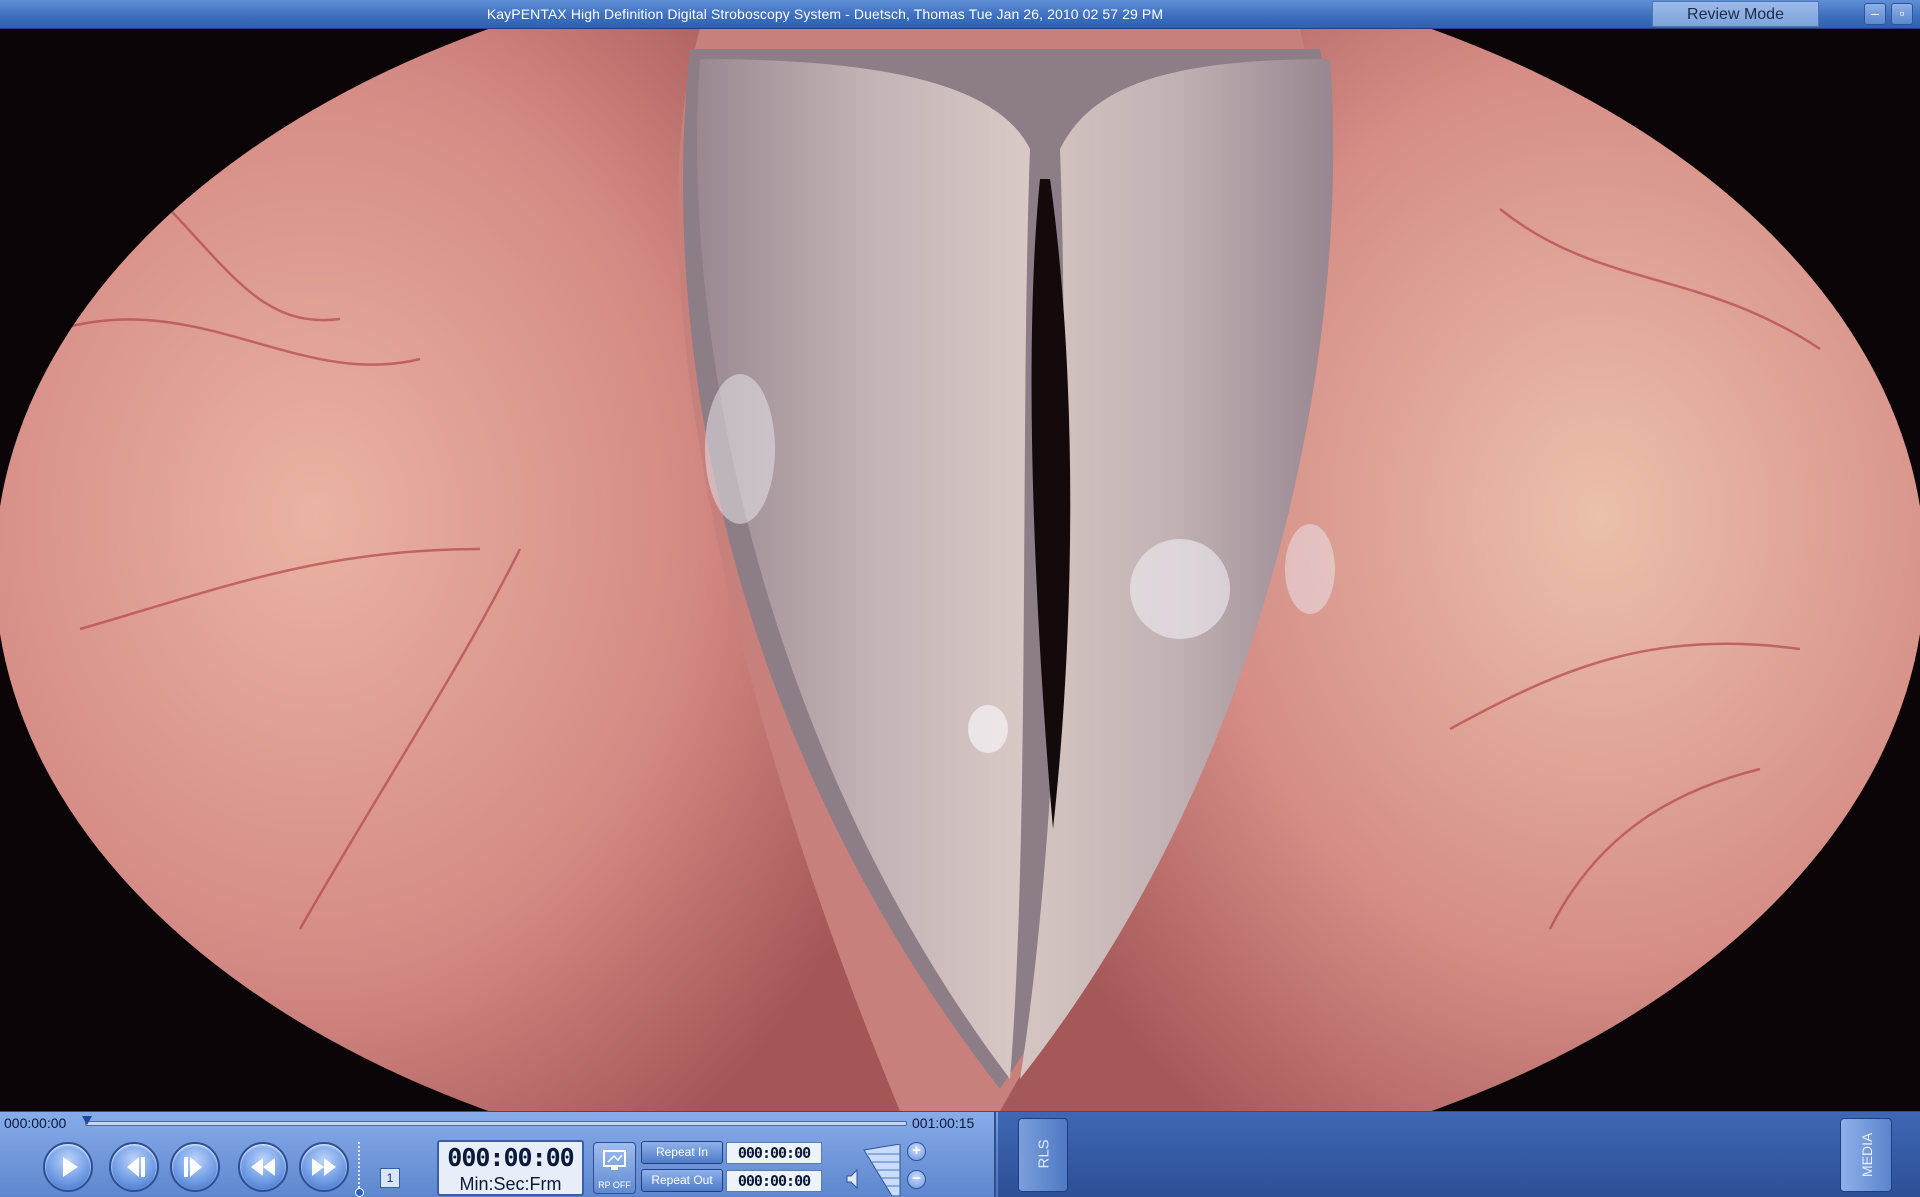 The image size is (1920, 1197). Describe the element at coordinates (614, 1185) in the screenshot. I see `rp-off-label: RP OFF` at that location.